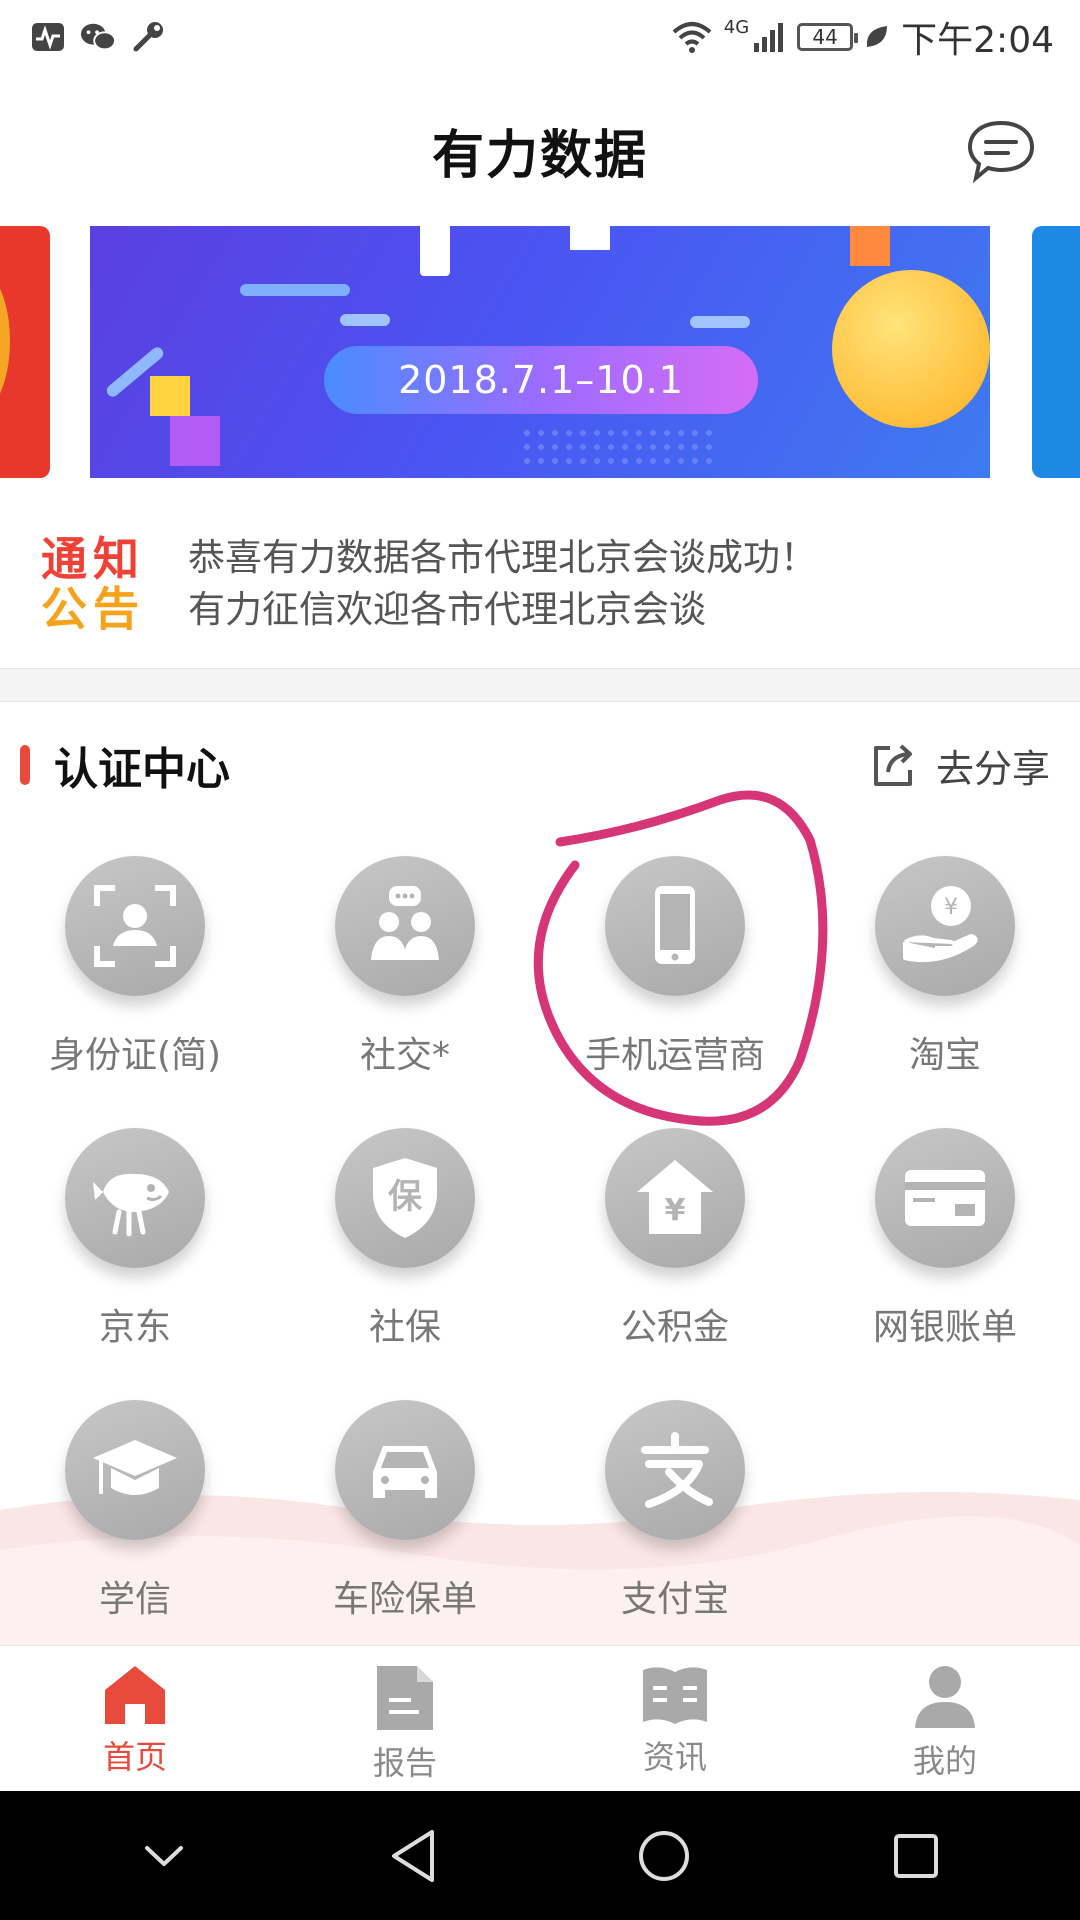 The image size is (1080, 1920). Describe the element at coordinates (944, 1327) in the screenshot. I see `auth-item-label: 网银账单` at that location.